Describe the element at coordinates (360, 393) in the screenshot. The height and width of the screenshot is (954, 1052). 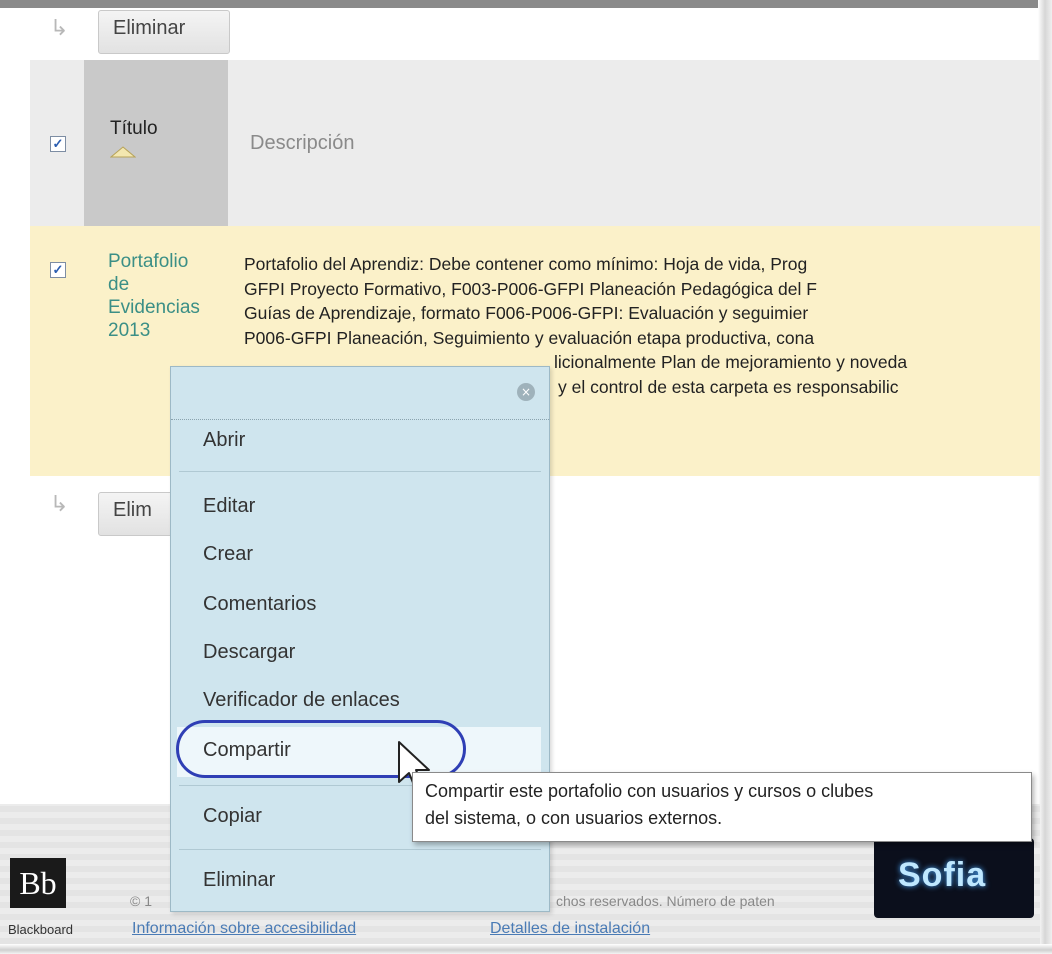
I see `menu-header: ×` at that location.